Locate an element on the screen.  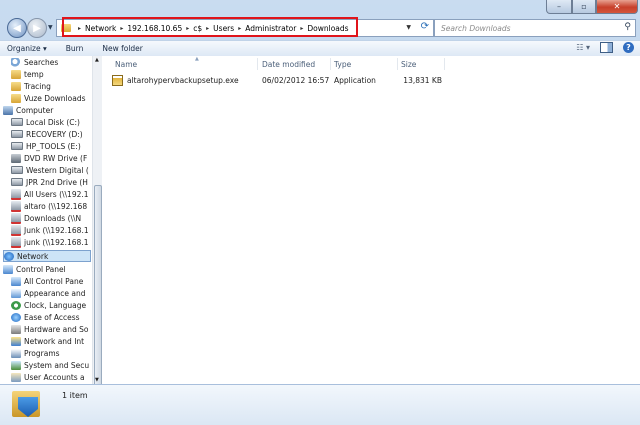
sidebar-item-local-disk-c: Local Disk (C:) is located at coordinates (49, 122).